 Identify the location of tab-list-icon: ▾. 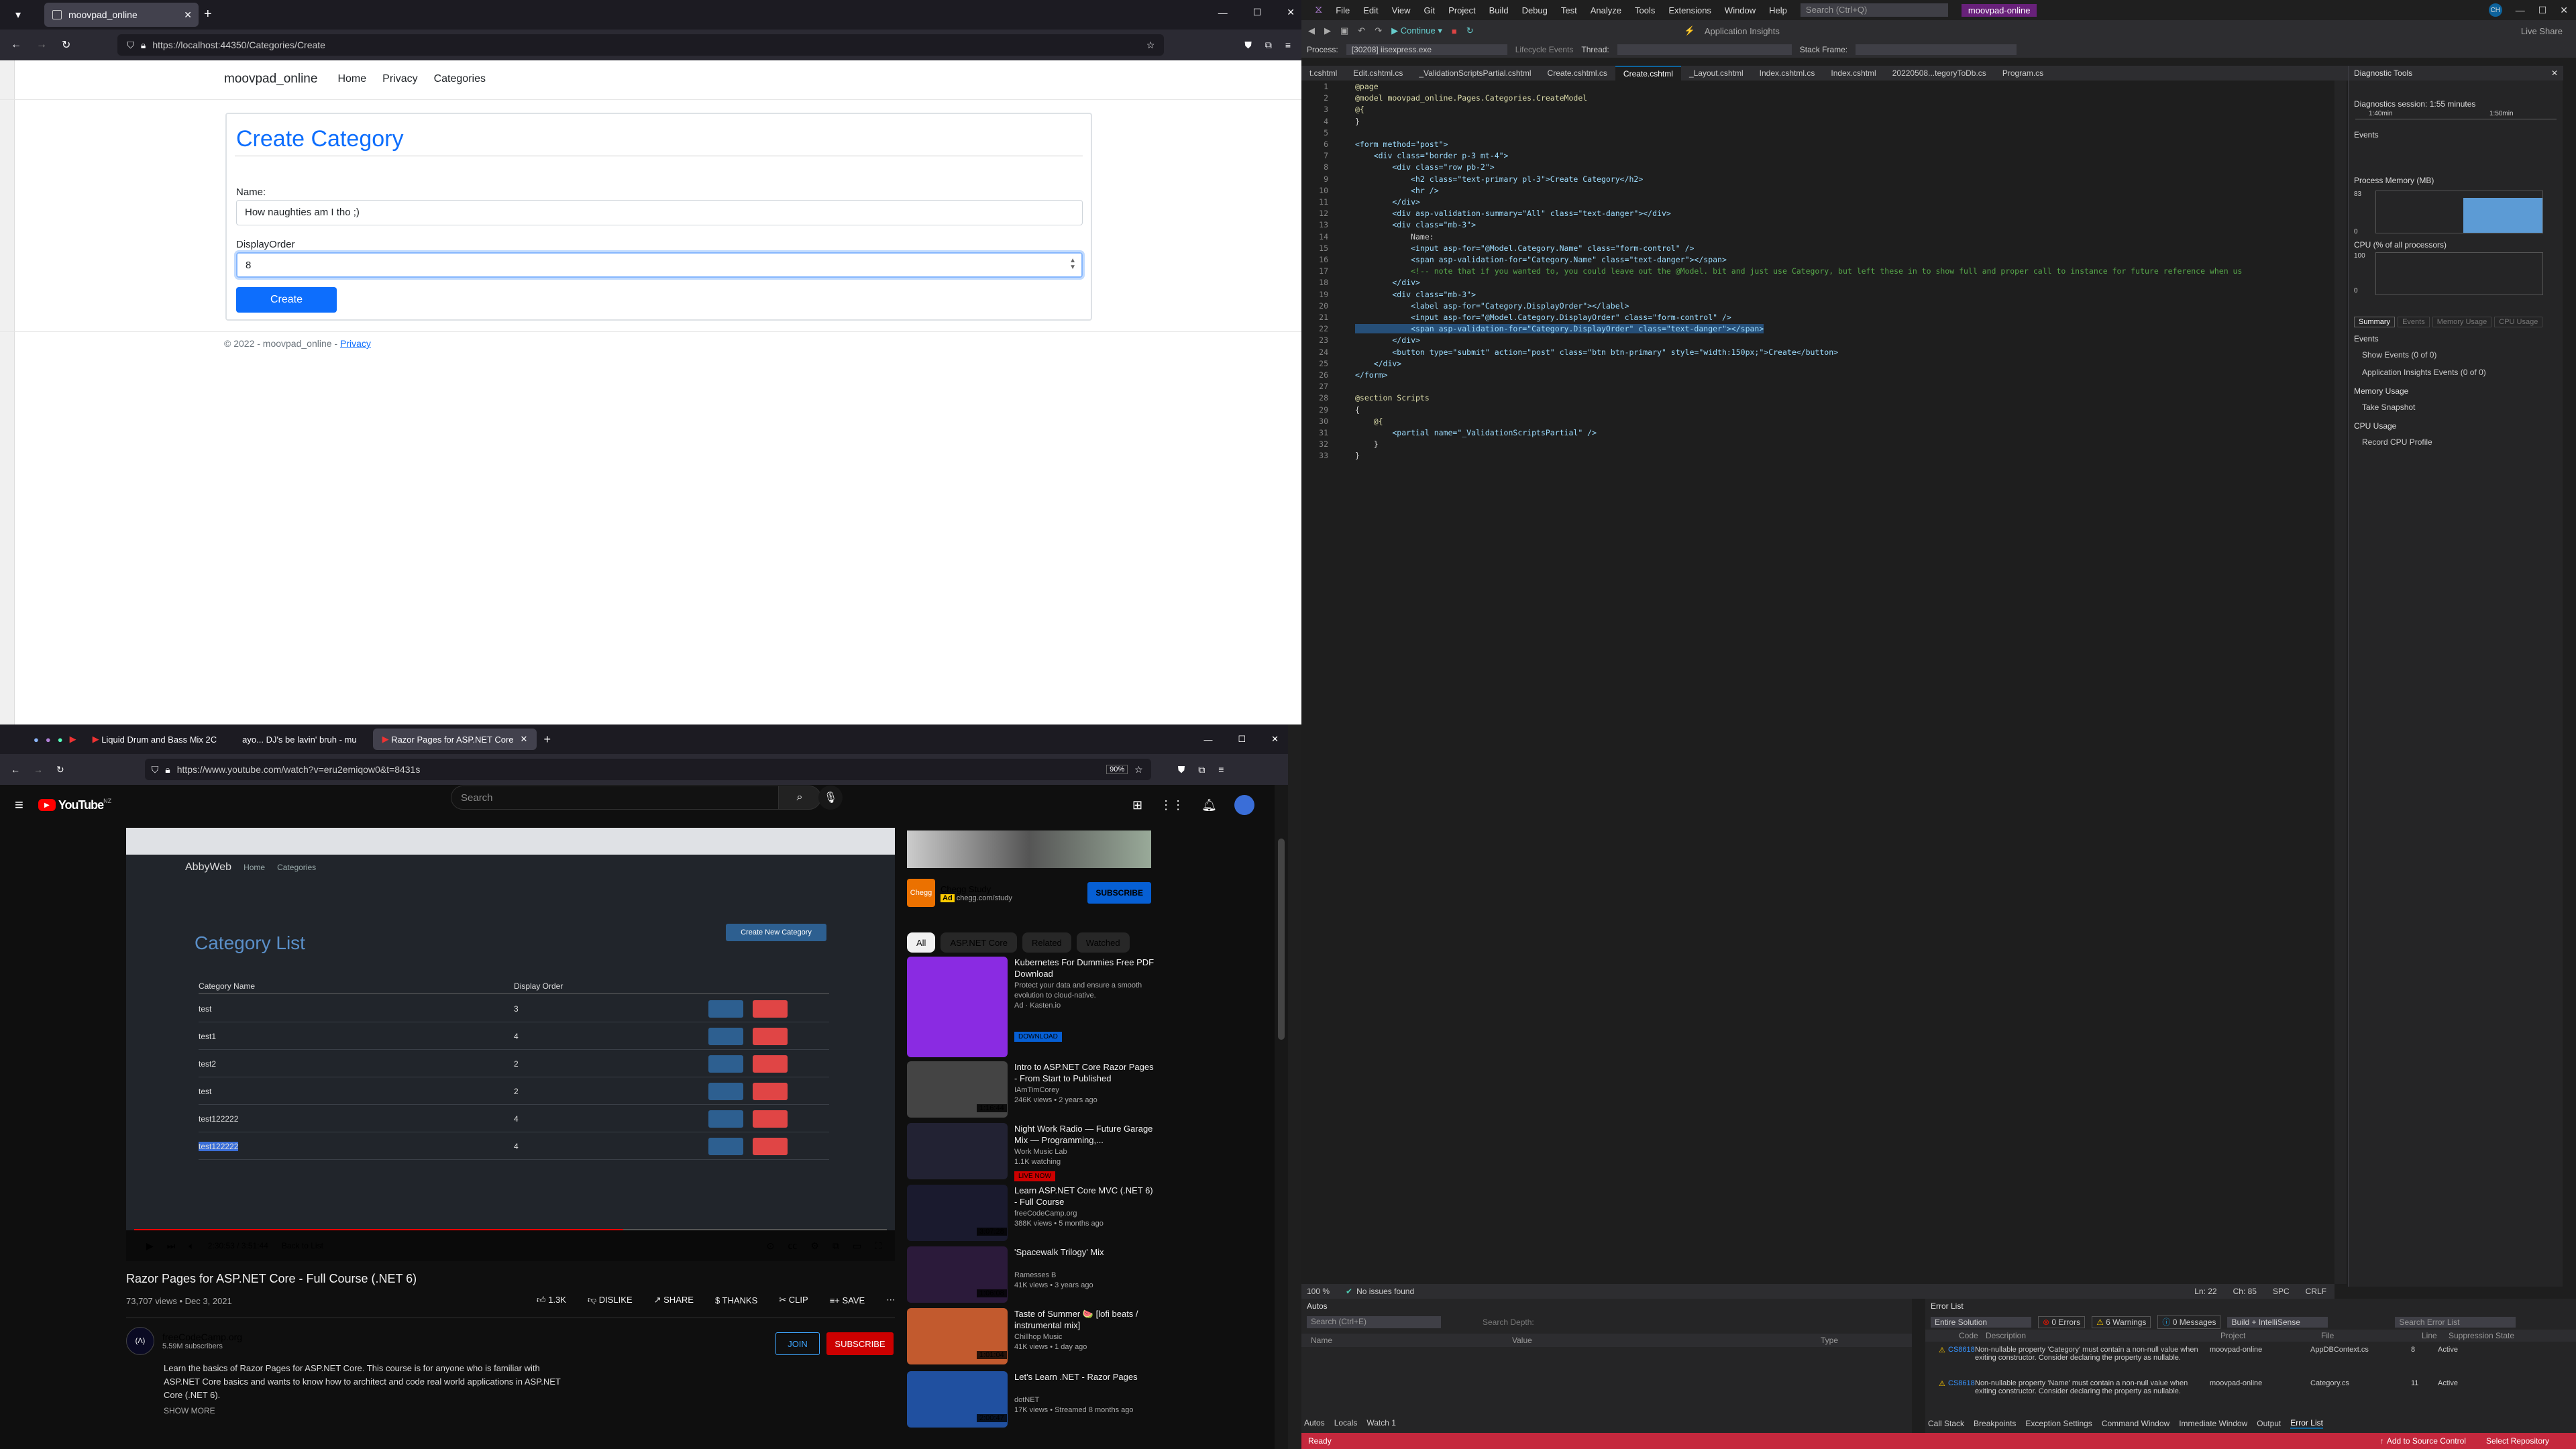
(18, 15).